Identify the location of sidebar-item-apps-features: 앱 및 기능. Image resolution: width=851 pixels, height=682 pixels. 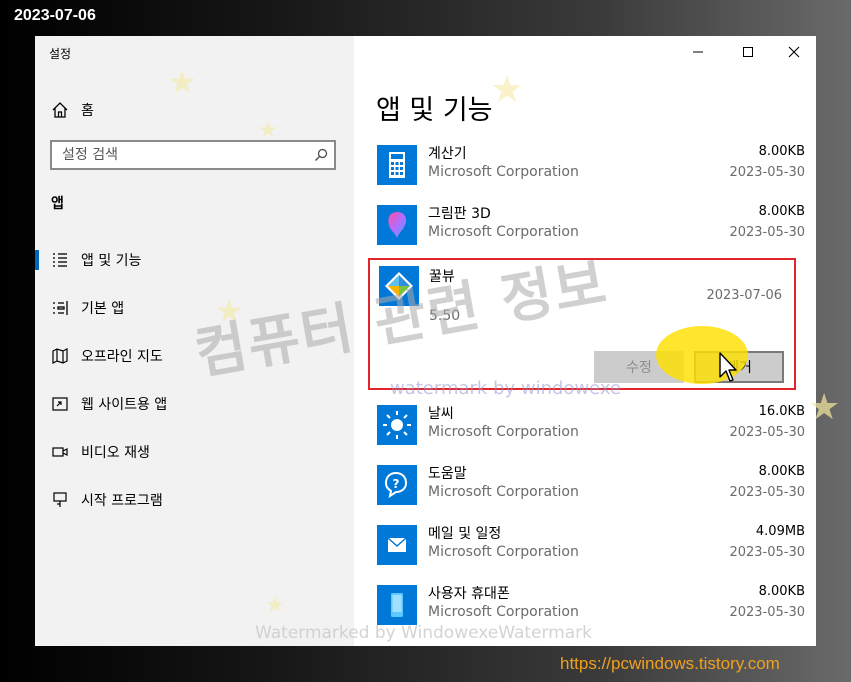
(194, 260).